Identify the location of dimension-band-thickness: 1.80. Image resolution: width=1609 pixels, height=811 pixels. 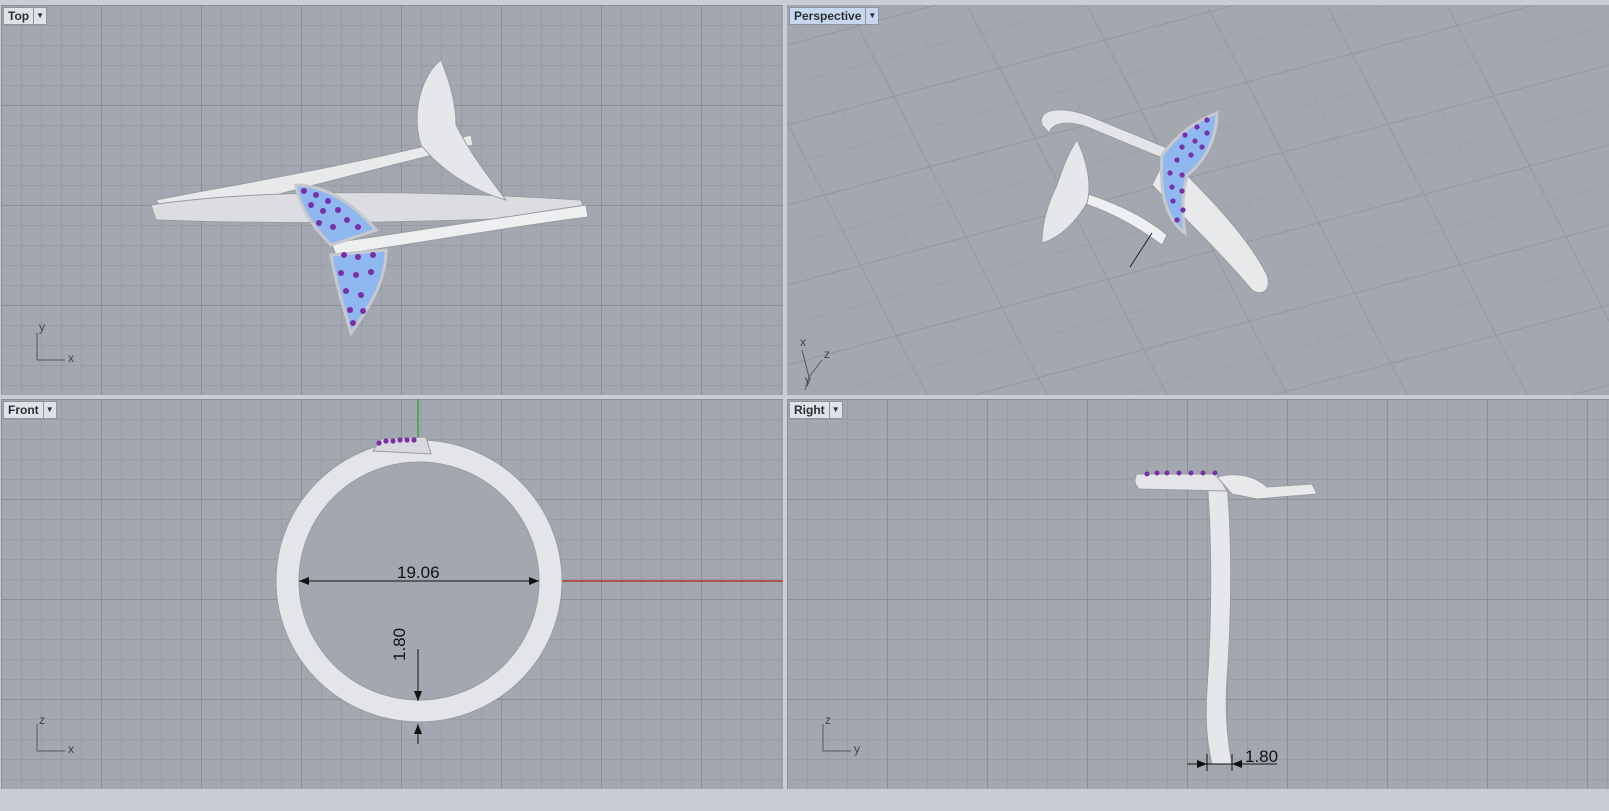
(400, 644).